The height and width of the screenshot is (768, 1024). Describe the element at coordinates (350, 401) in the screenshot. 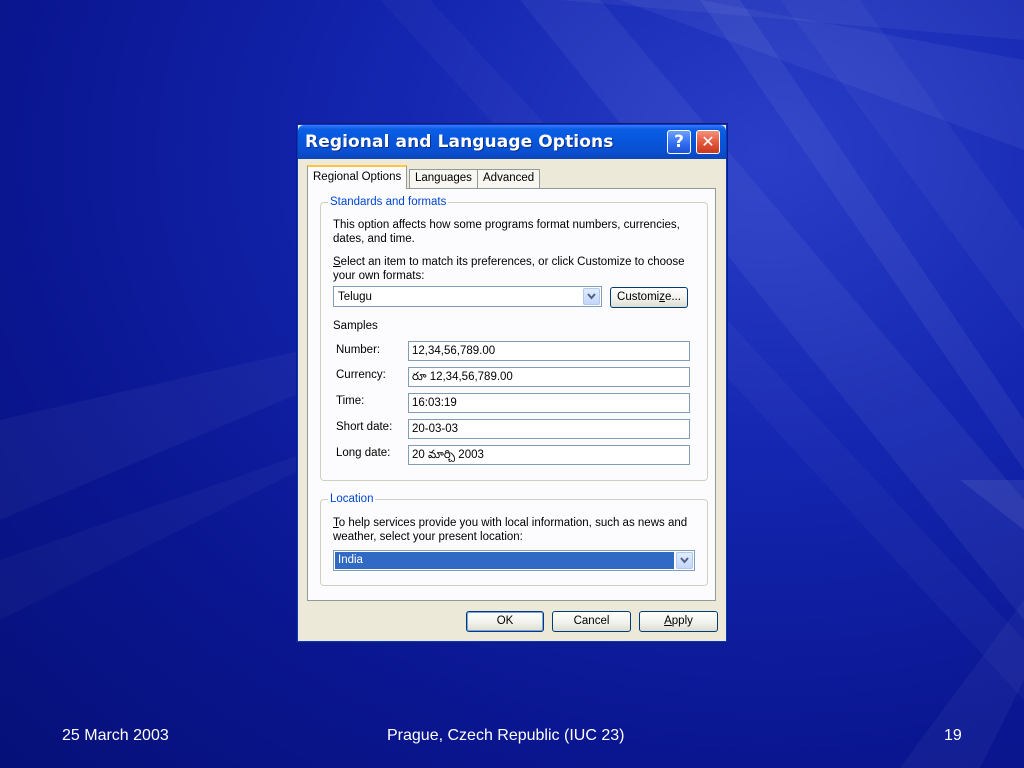

I see `sample-label-time: Time:` at that location.